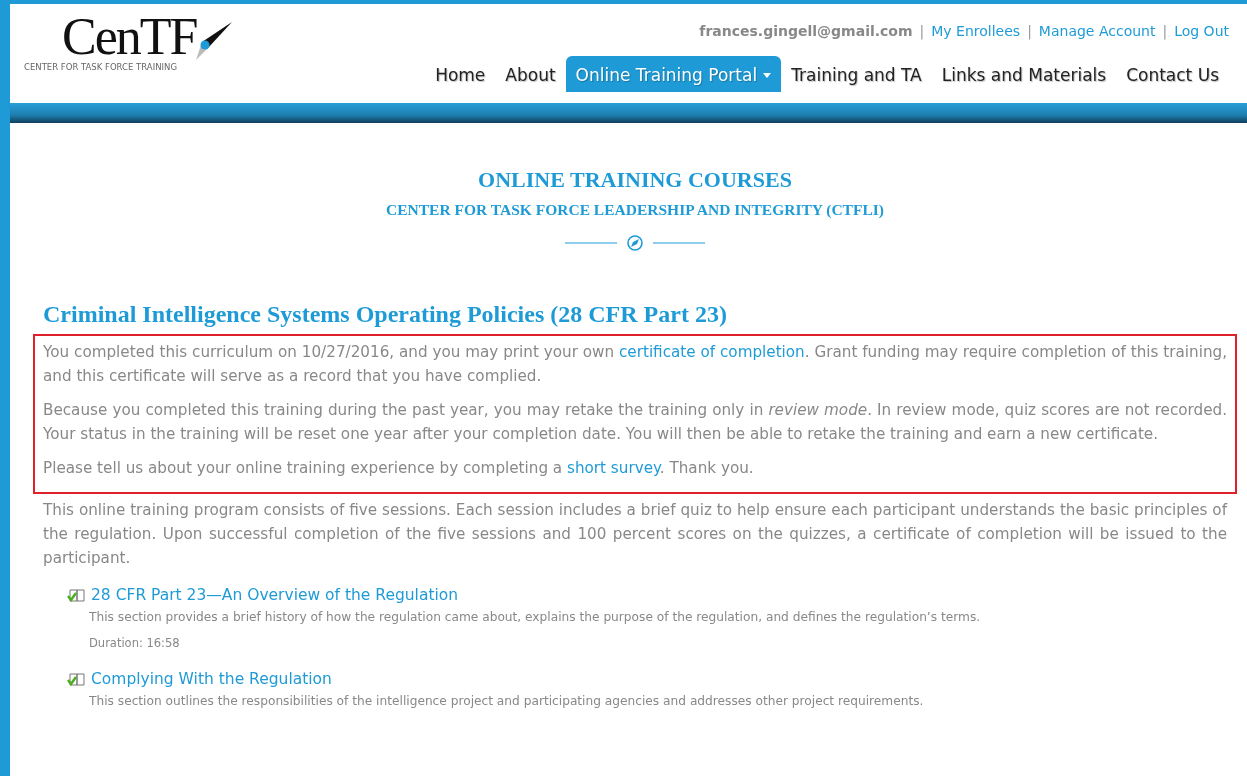  I want to click on account-link: Manage Account, so click(1097, 31).